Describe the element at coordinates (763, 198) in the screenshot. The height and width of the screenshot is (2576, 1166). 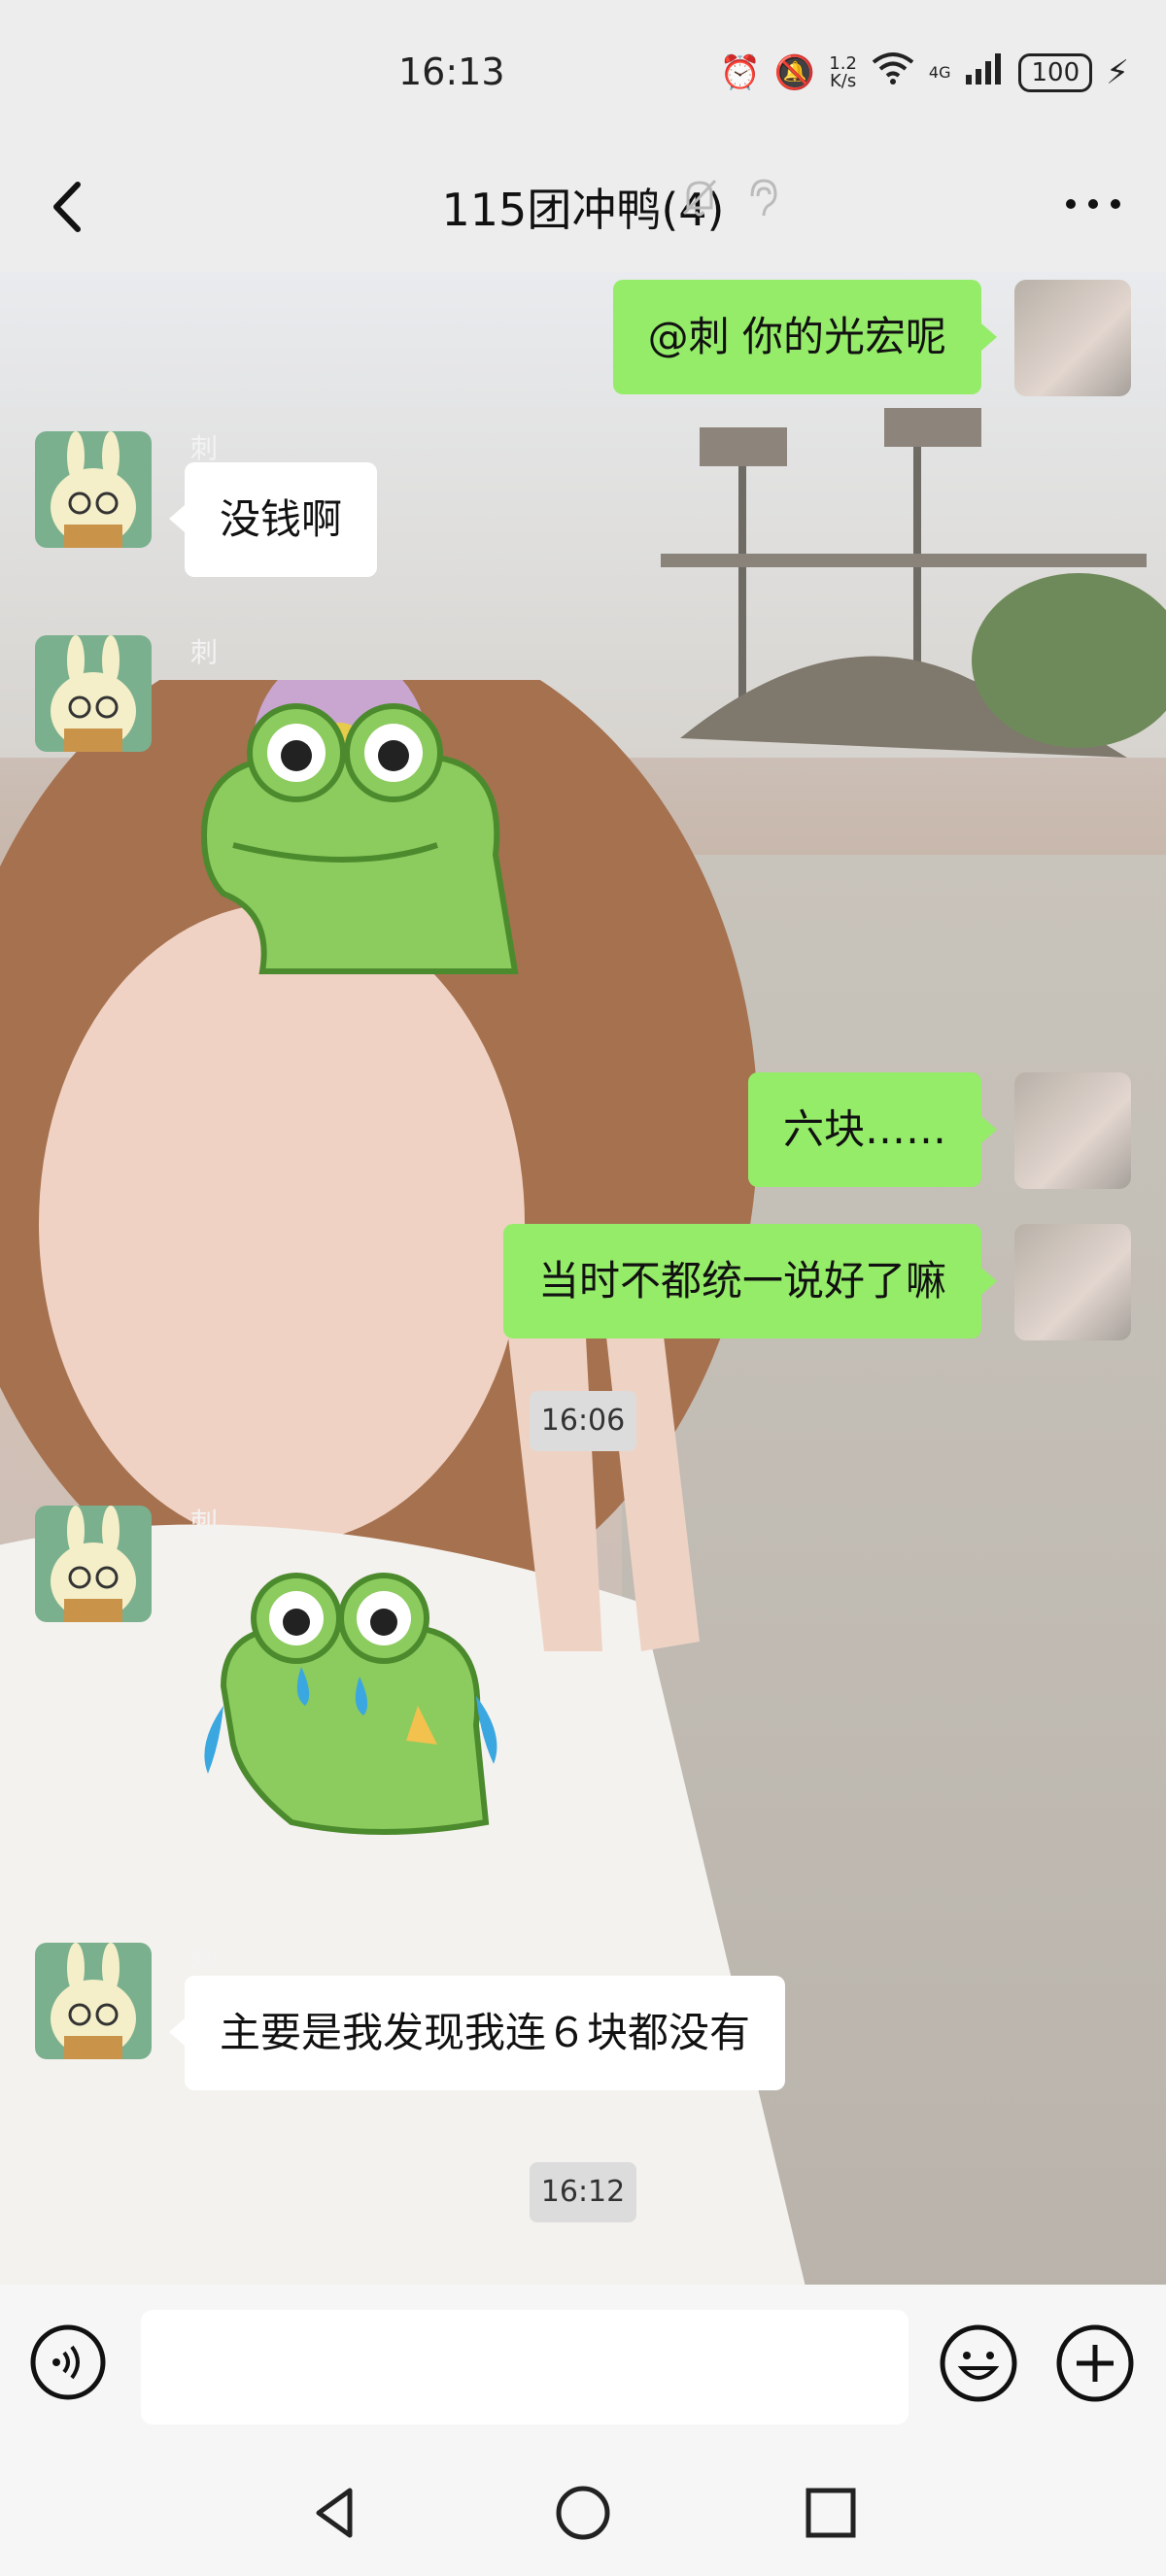
I see `ear-icon` at that location.